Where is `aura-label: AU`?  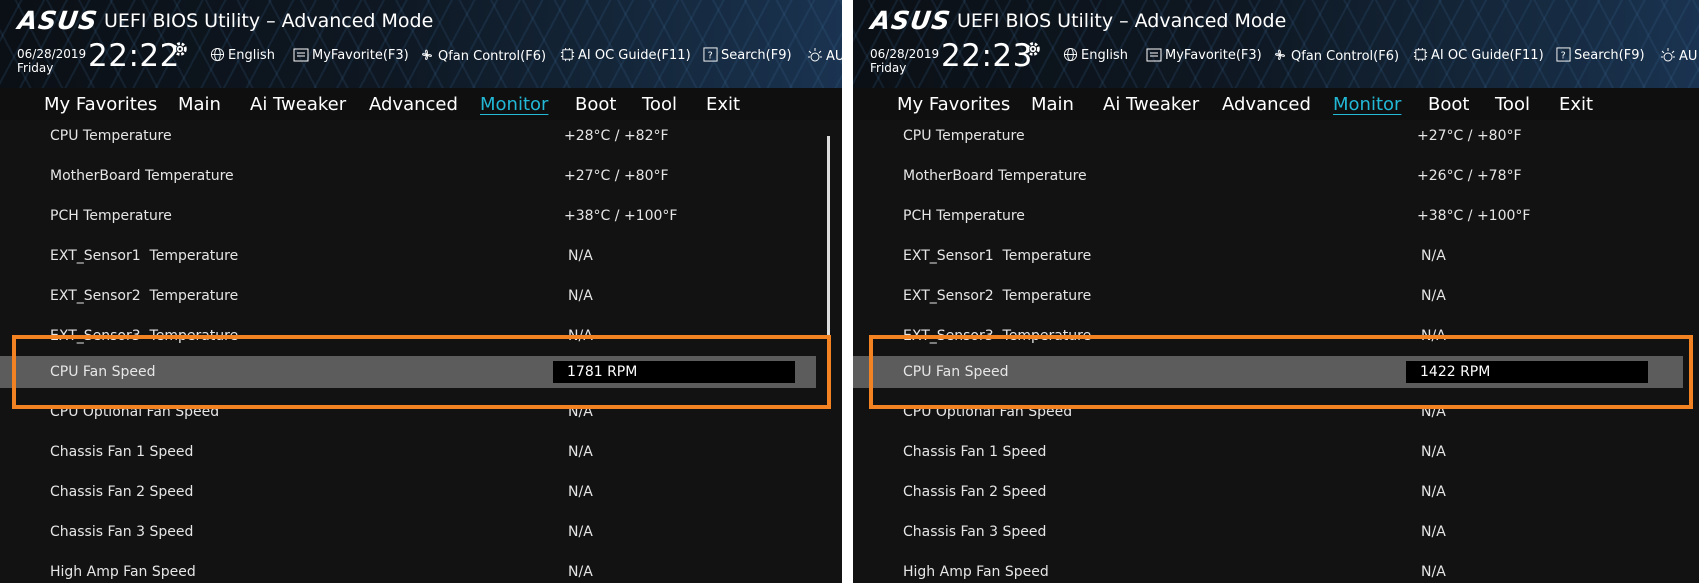 aura-label: AU is located at coordinates (1688, 56).